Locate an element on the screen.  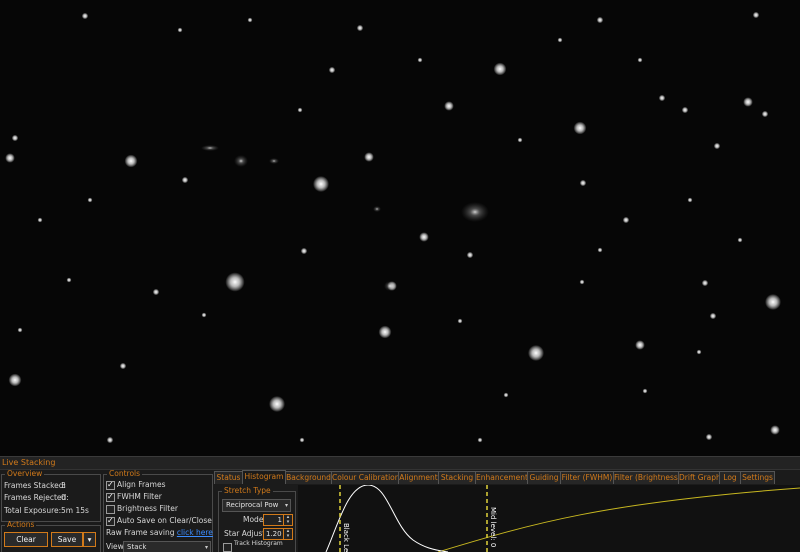
actions-legend: Actions is located at coordinates (21, 524).